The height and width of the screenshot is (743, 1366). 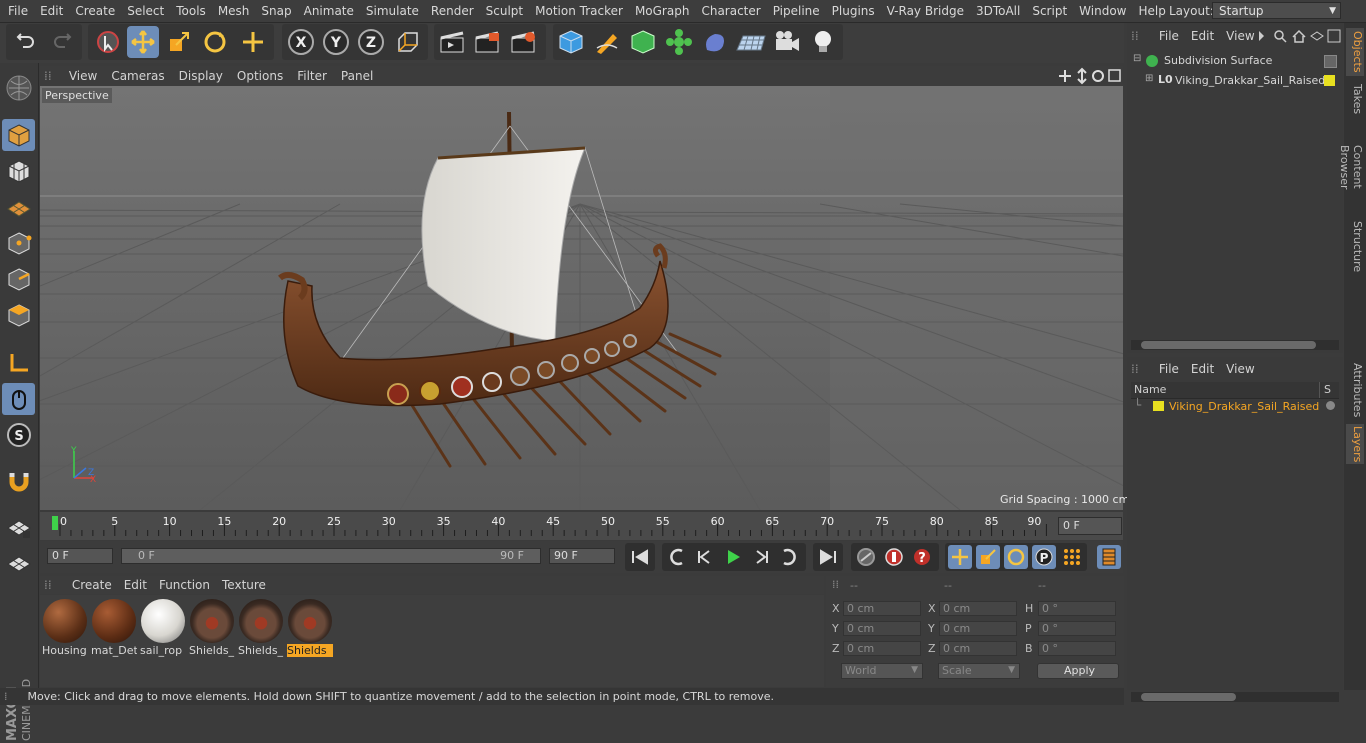 What do you see at coordinates (163, 627) in the screenshot?
I see `material-swatch: sail_rop` at bounding box center [163, 627].